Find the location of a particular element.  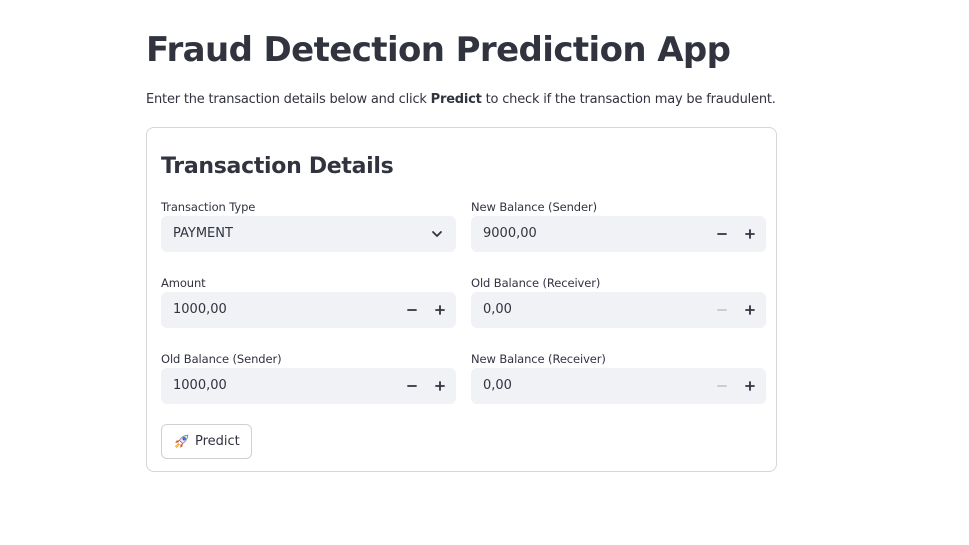

amount-increment-button is located at coordinates (440, 310).